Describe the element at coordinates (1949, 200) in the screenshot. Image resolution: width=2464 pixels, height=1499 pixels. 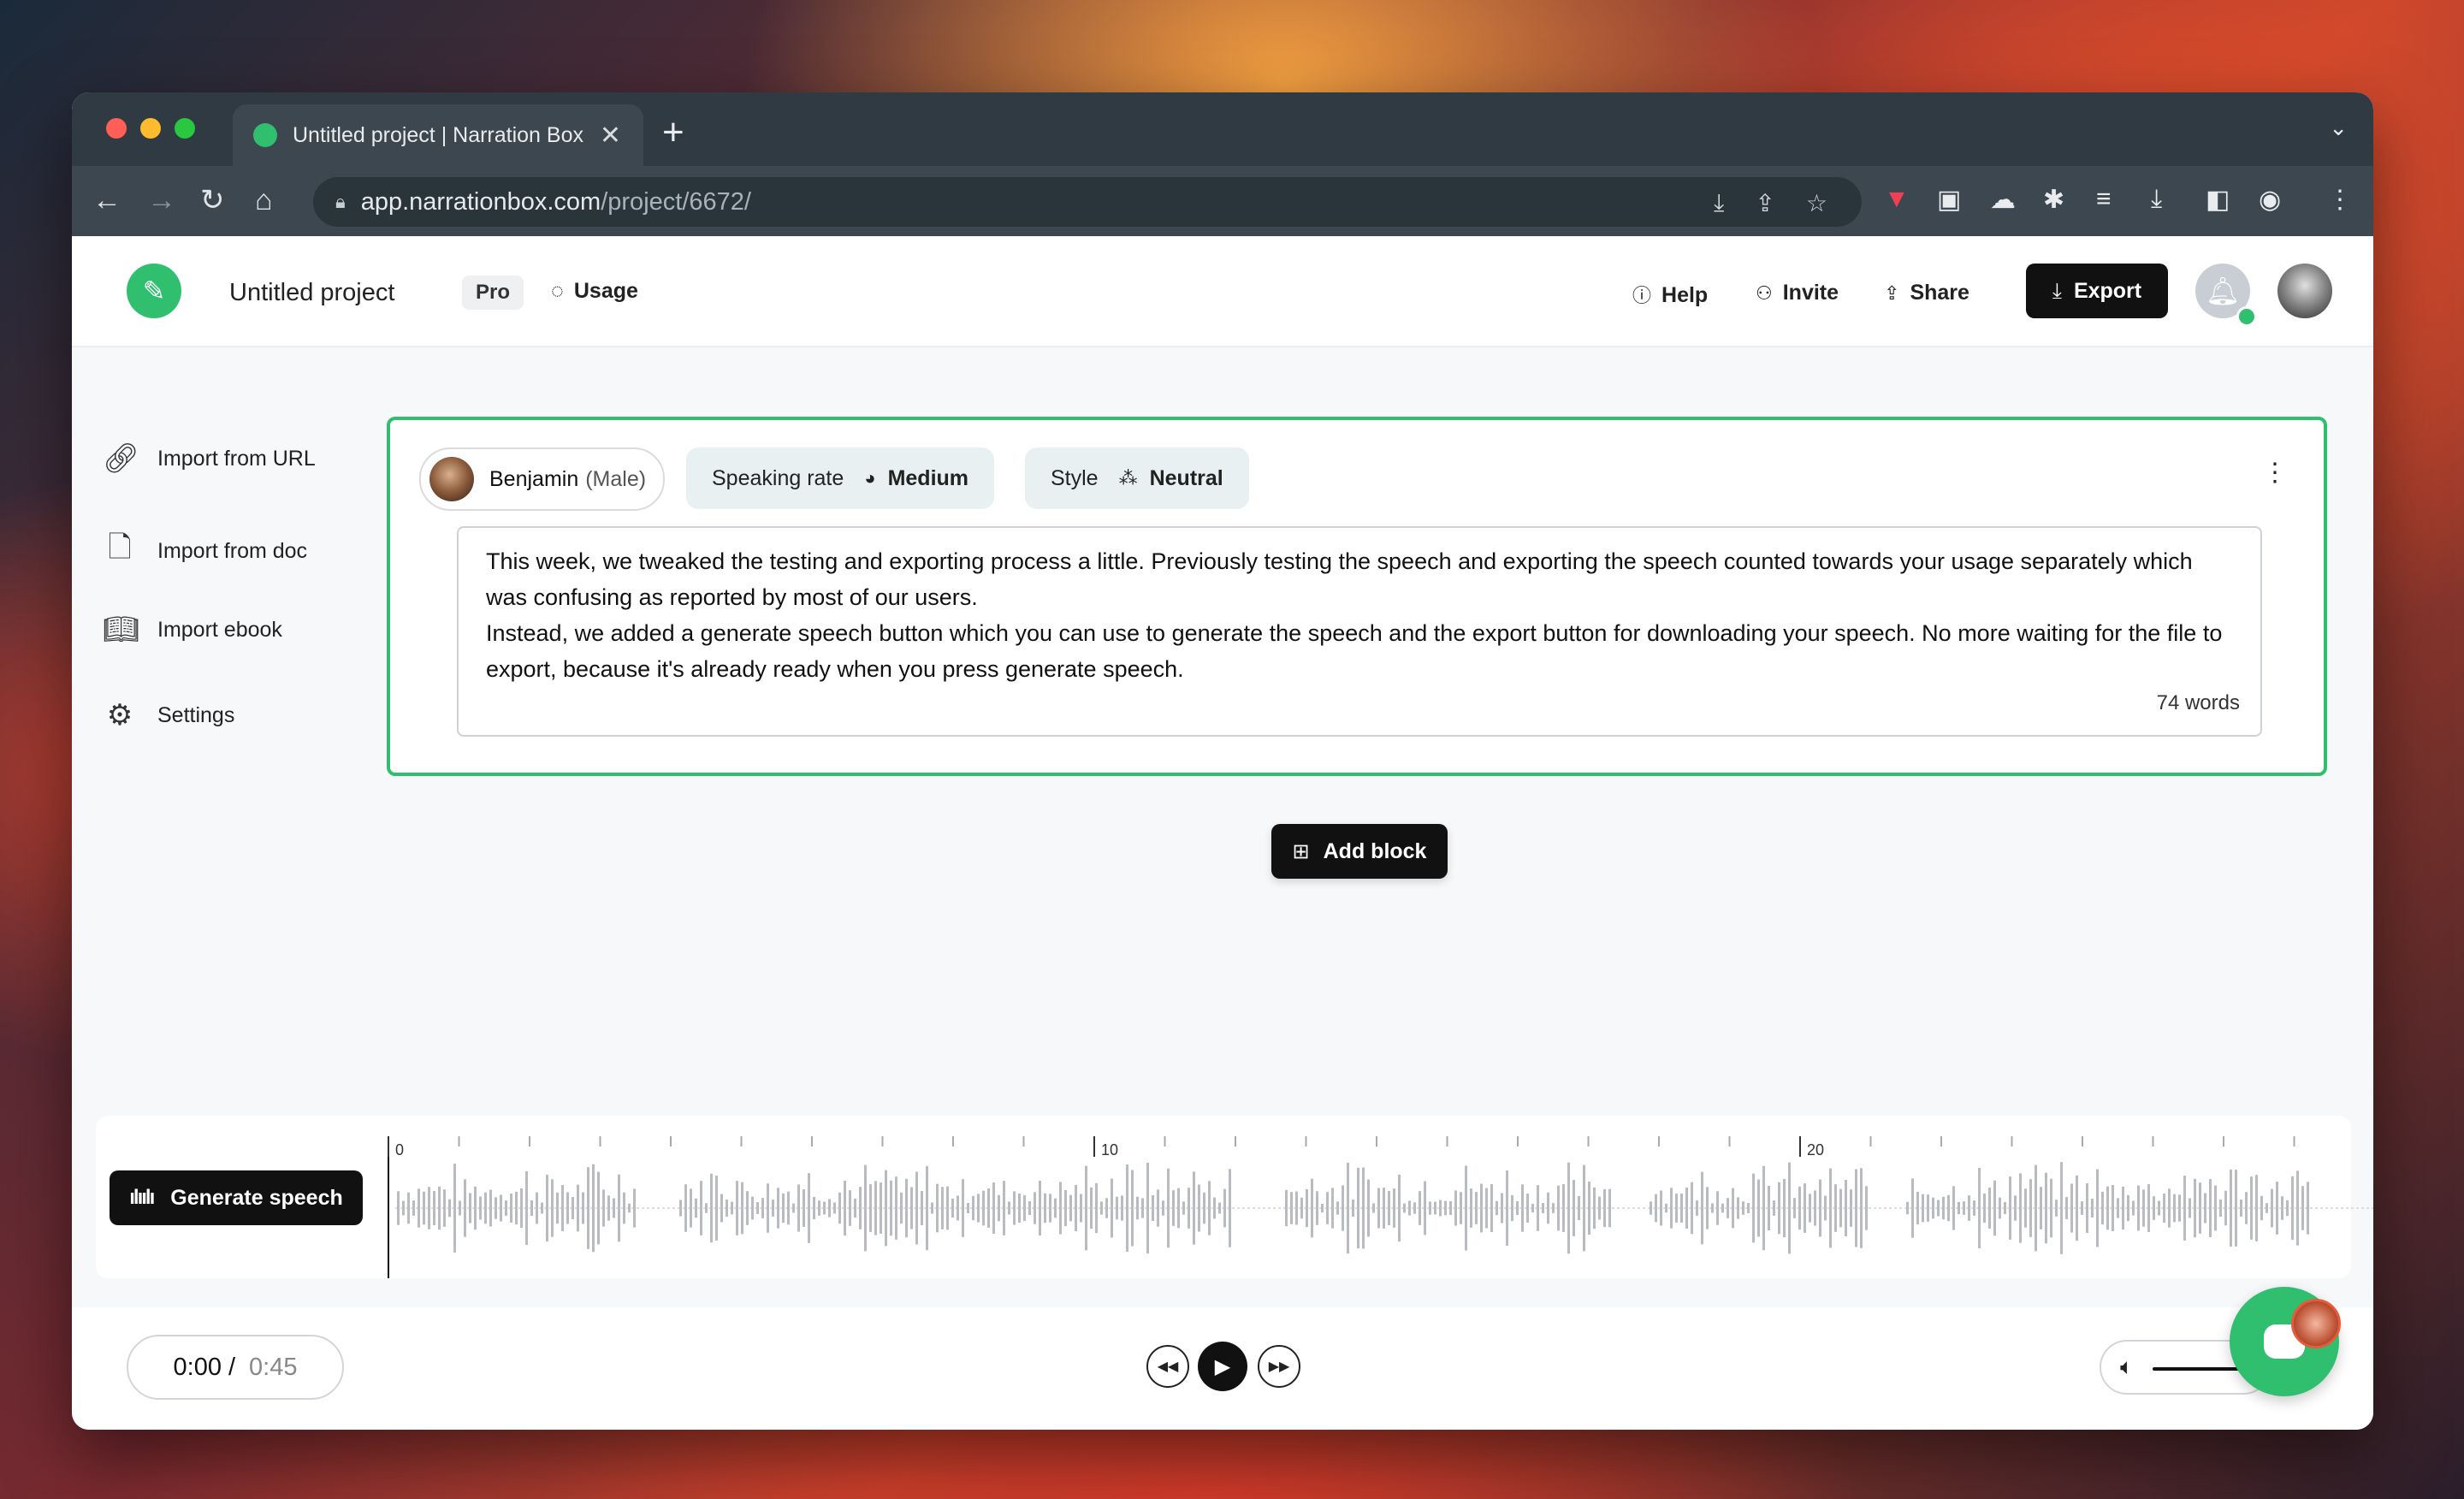
I see `notion-extension-icon: ▣` at that location.